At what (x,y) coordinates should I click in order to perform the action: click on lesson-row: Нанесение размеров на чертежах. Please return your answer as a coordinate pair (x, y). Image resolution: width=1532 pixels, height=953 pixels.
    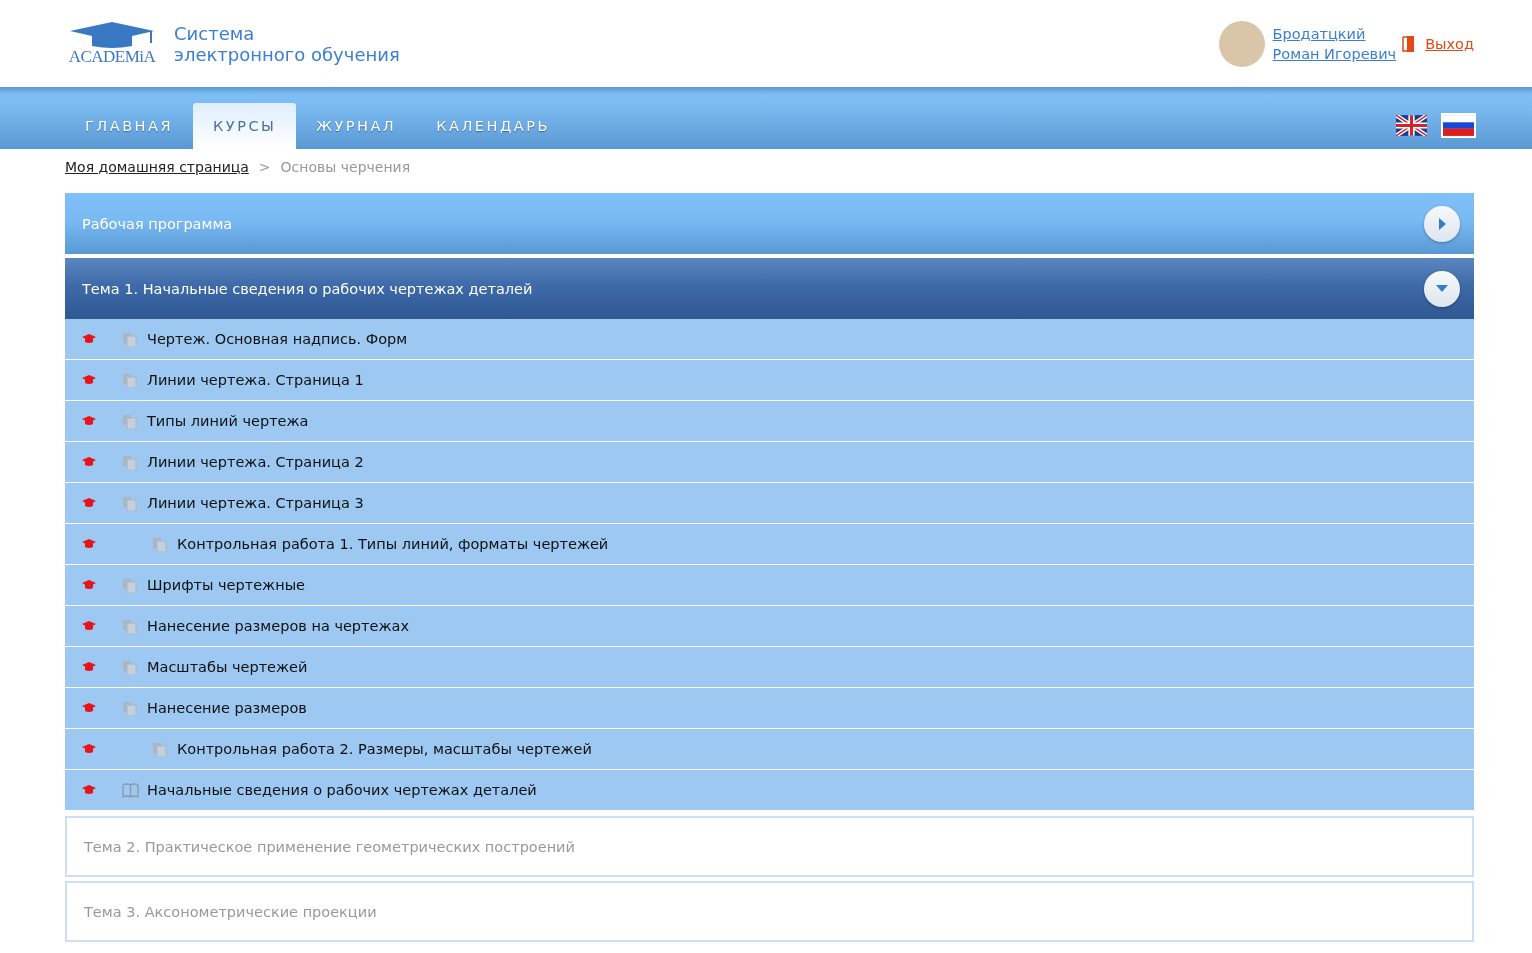
    Looking at the image, I should click on (769, 626).